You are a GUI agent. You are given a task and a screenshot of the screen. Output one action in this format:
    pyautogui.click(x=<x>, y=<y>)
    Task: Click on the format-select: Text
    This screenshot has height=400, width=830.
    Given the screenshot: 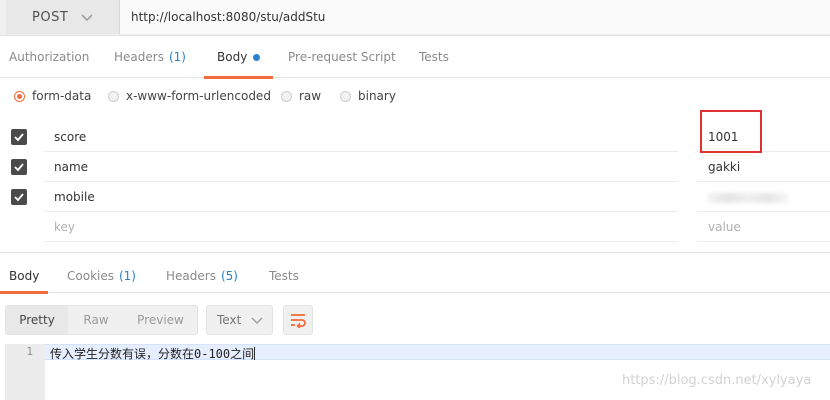 What is the action you would take?
    pyautogui.click(x=239, y=320)
    